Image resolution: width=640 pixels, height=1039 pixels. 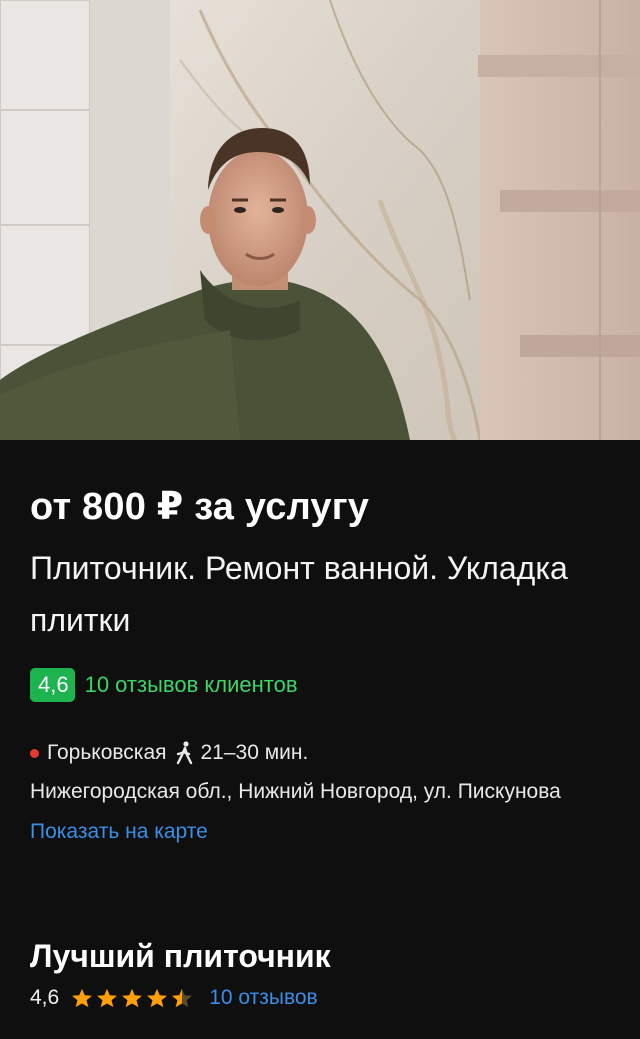 I want to click on pro-rating-row: 4,6 10 отзывов, so click(x=174, y=998).